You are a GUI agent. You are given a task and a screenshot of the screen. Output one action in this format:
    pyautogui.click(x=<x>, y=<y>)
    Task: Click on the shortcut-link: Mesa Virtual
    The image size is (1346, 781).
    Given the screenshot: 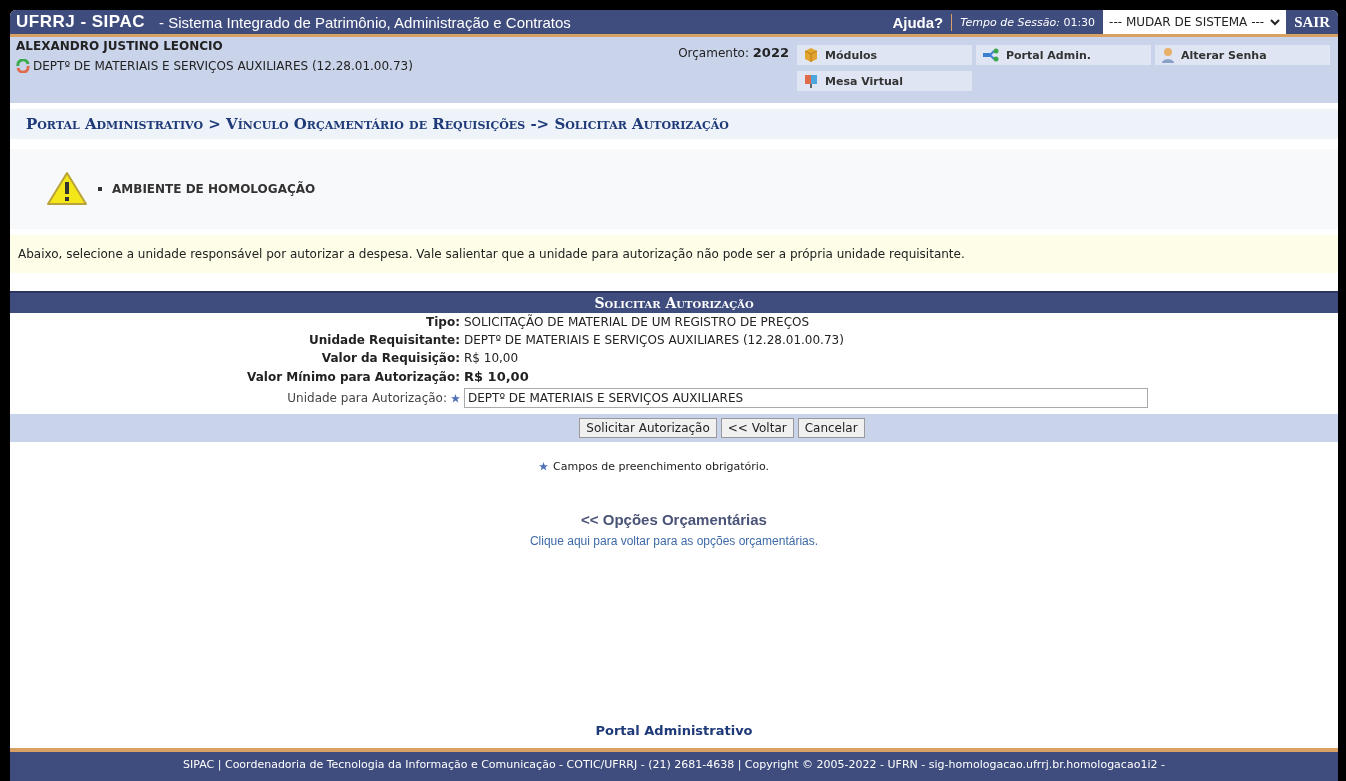 What is the action you would take?
    pyautogui.click(x=884, y=81)
    